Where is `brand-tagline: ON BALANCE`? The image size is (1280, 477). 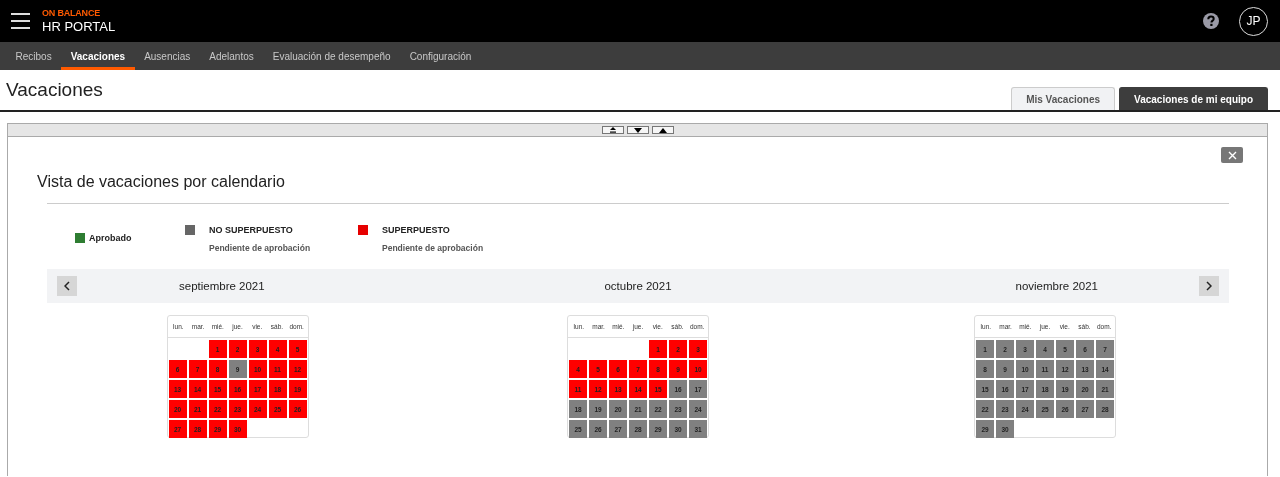 brand-tagline: ON BALANCE is located at coordinates (71, 13).